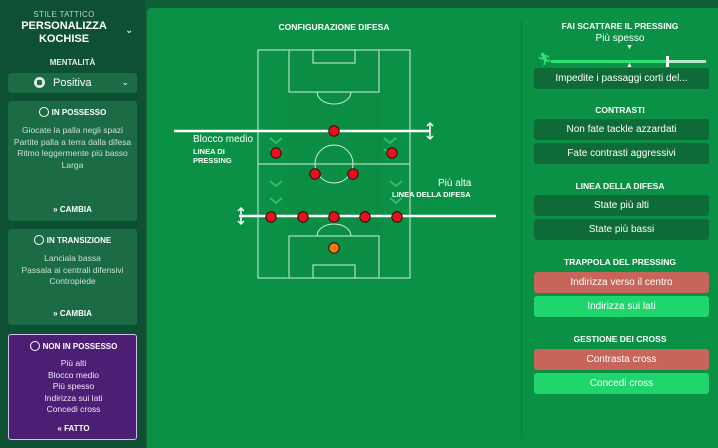  Describe the element at coordinates (73, 397) in the screenshot. I see `phase-item: Indirizza sui lati` at that location.